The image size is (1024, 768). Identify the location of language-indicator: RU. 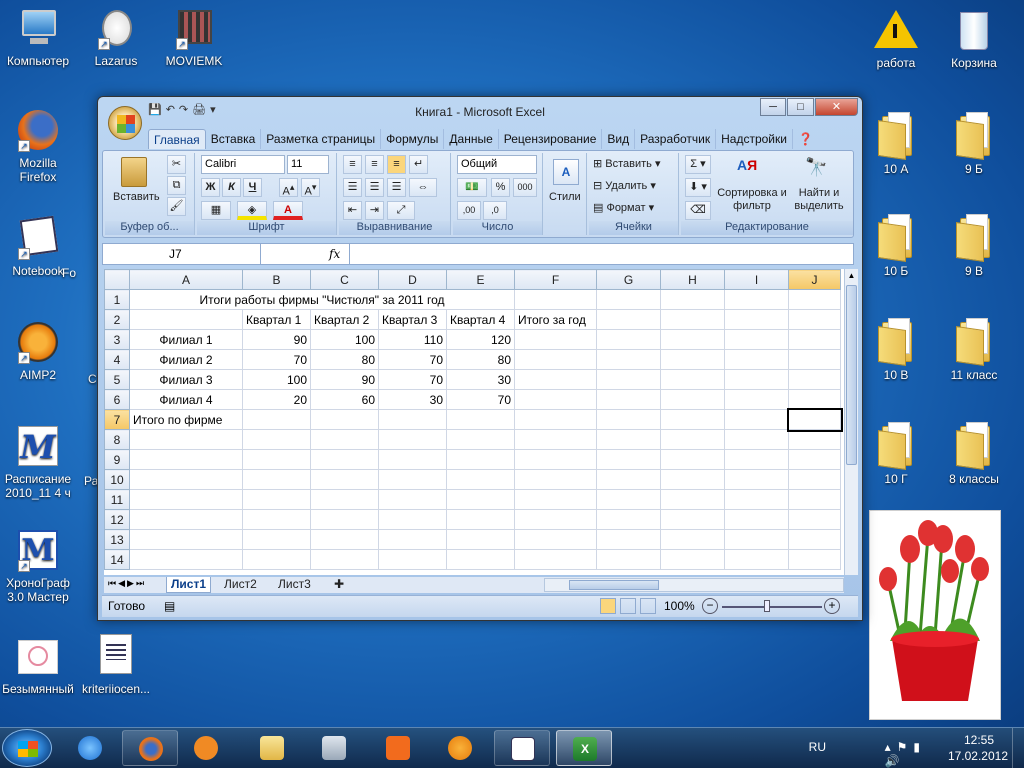
(817, 747).